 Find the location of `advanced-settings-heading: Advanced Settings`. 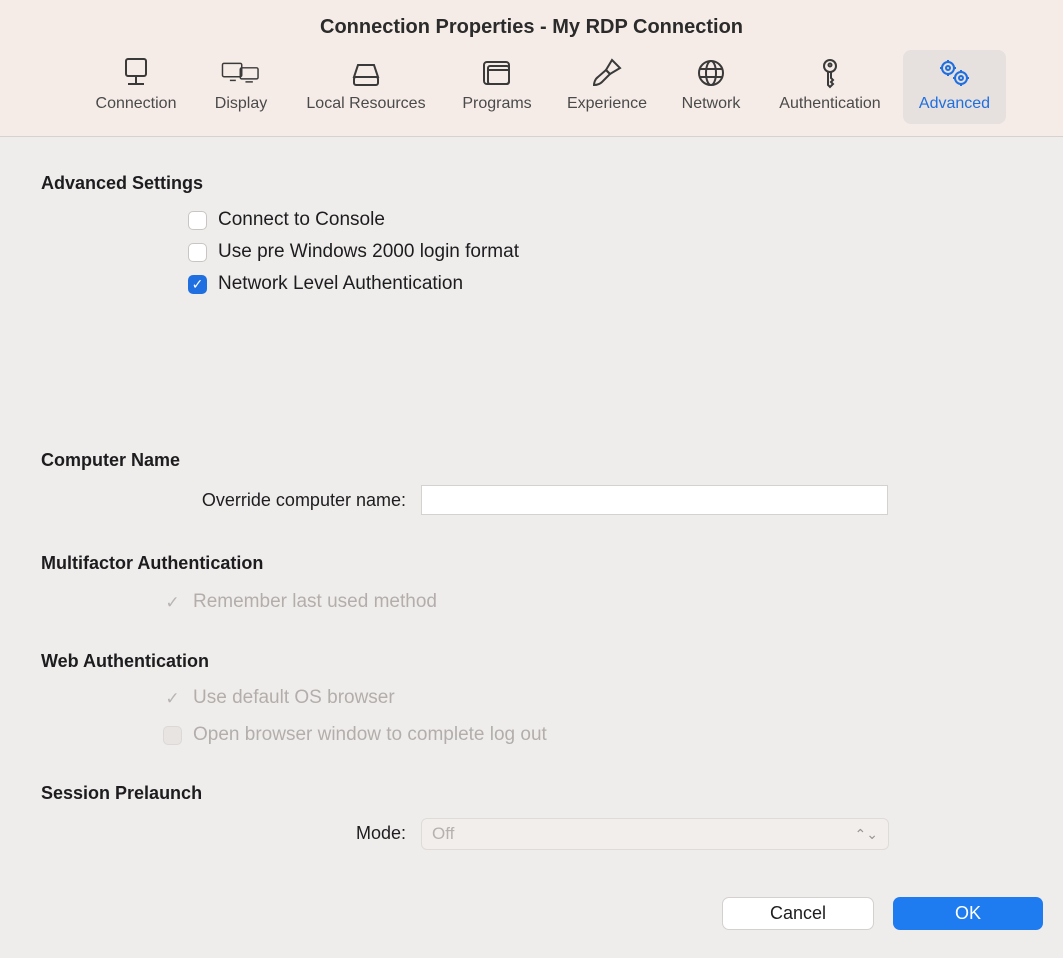

advanced-settings-heading: Advanced Settings is located at coordinates (122, 183).